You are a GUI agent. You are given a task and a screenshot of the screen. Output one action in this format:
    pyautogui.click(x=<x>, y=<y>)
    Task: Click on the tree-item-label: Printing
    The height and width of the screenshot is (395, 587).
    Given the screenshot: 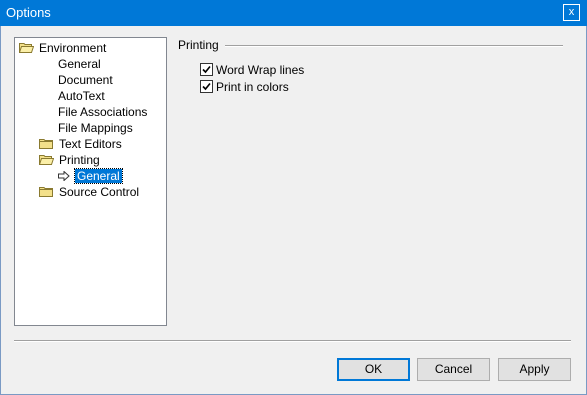 What is the action you would take?
    pyautogui.click(x=79, y=160)
    